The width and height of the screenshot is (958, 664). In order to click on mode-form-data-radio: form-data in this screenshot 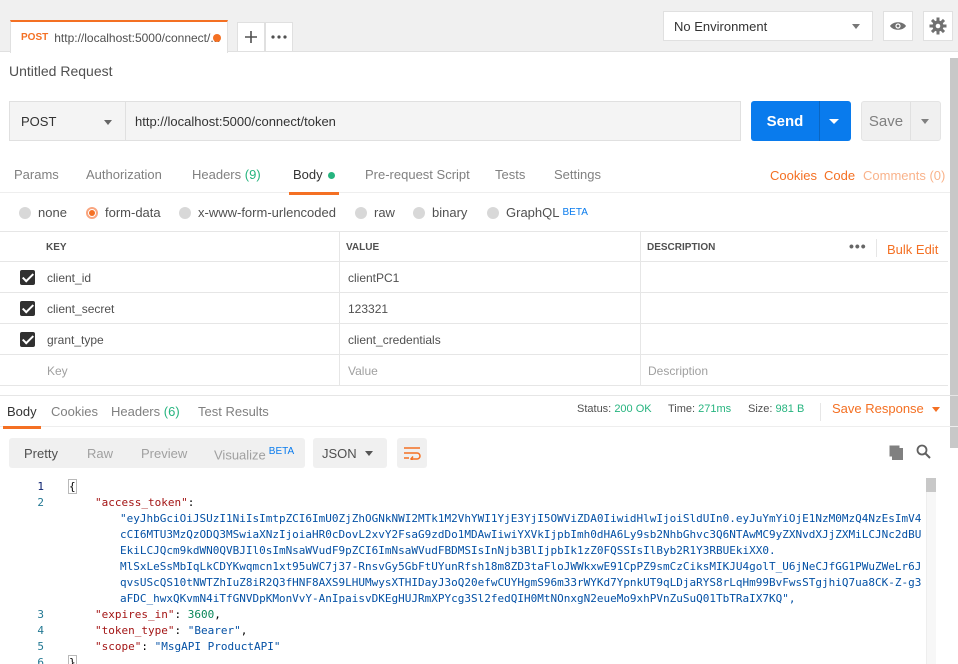, I will do `click(123, 212)`.